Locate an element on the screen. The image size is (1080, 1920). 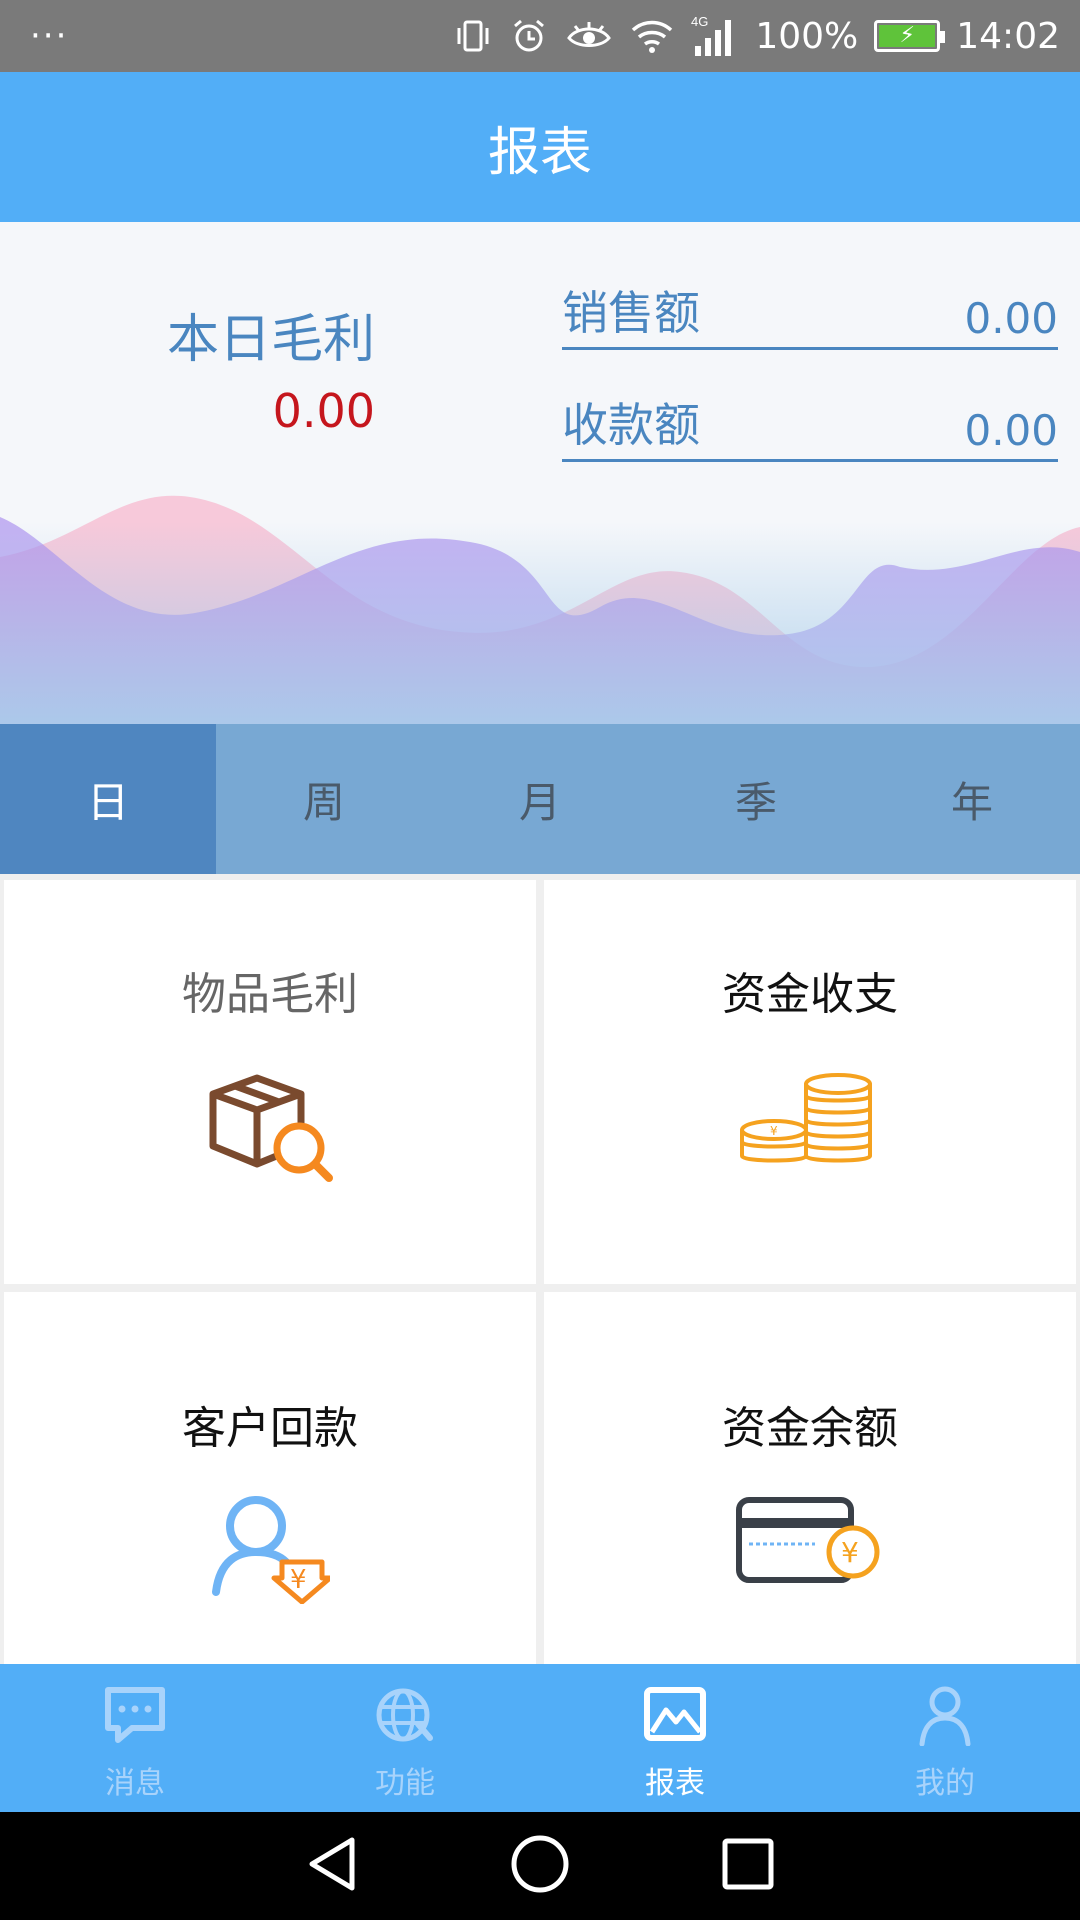
tab-week: 周 is located at coordinates (324, 799).